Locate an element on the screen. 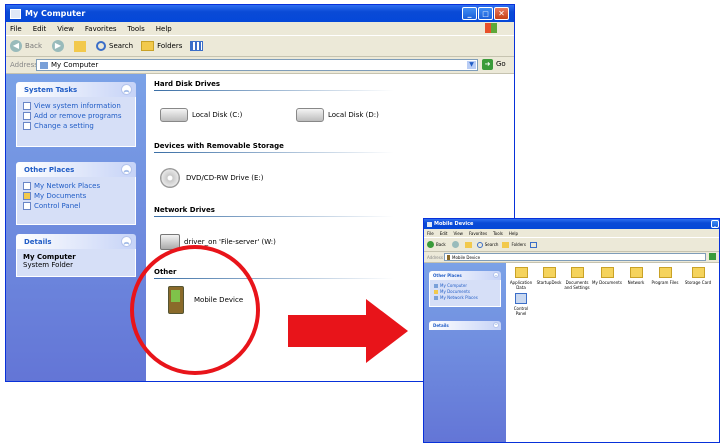 This screenshot has height=443, width=720. highlight-circle is located at coordinates (195, 310).